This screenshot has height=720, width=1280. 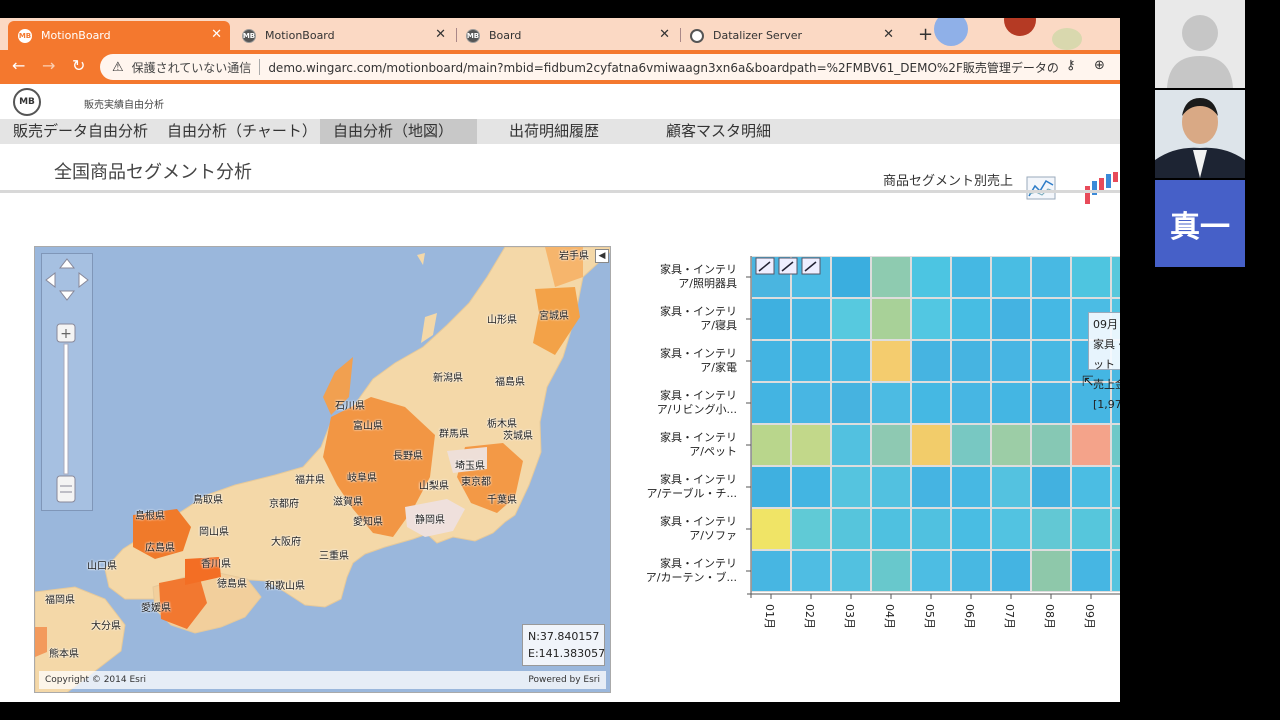 What do you see at coordinates (83, 280) in the screenshot?
I see `pan-right-icon` at bounding box center [83, 280].